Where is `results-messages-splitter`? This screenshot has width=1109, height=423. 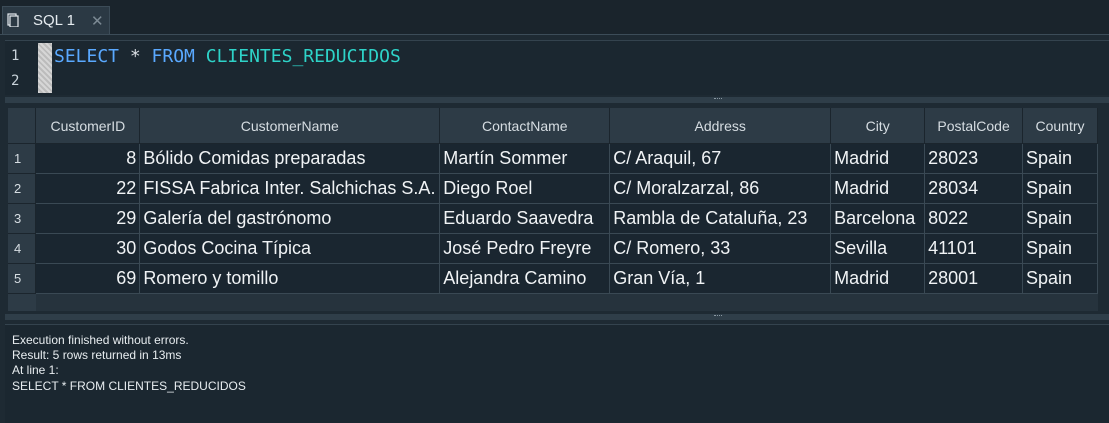
results-messages-splitter is located at coordinates (557, 317).